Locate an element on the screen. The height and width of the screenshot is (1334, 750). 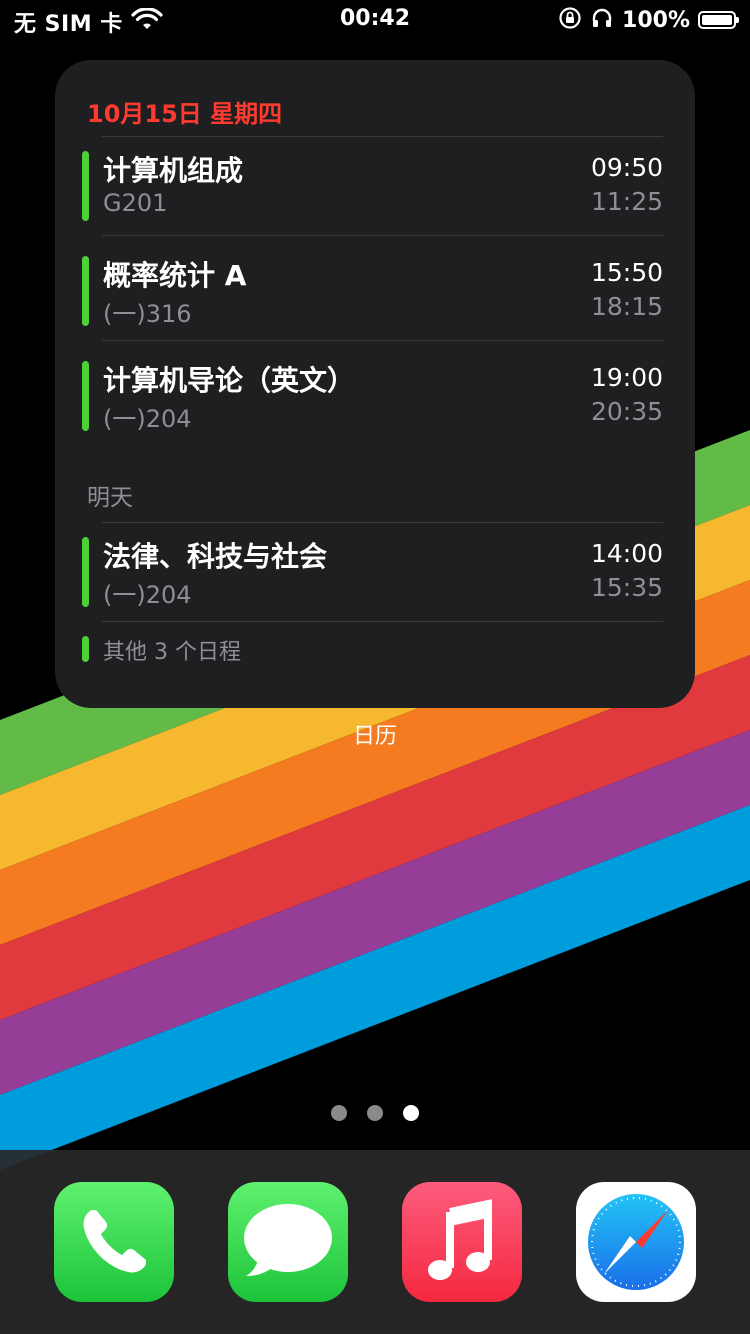
status-bar: 无 SIM 卡 00:42 100% is located at coordinates (375, 20).